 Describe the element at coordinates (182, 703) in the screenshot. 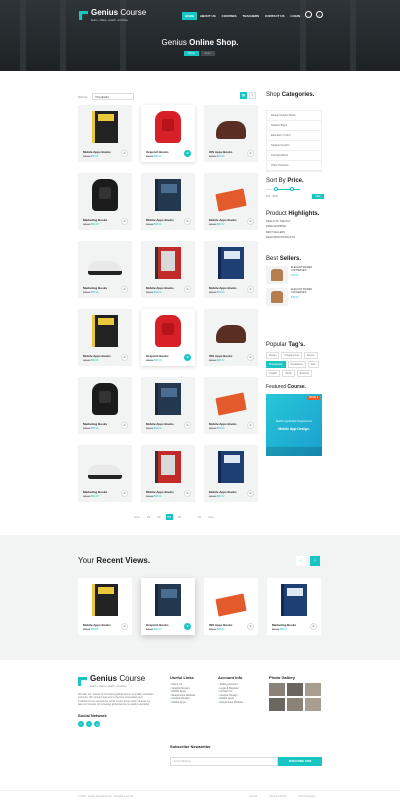

I see `footer-link: Mobile Apps` at that location.